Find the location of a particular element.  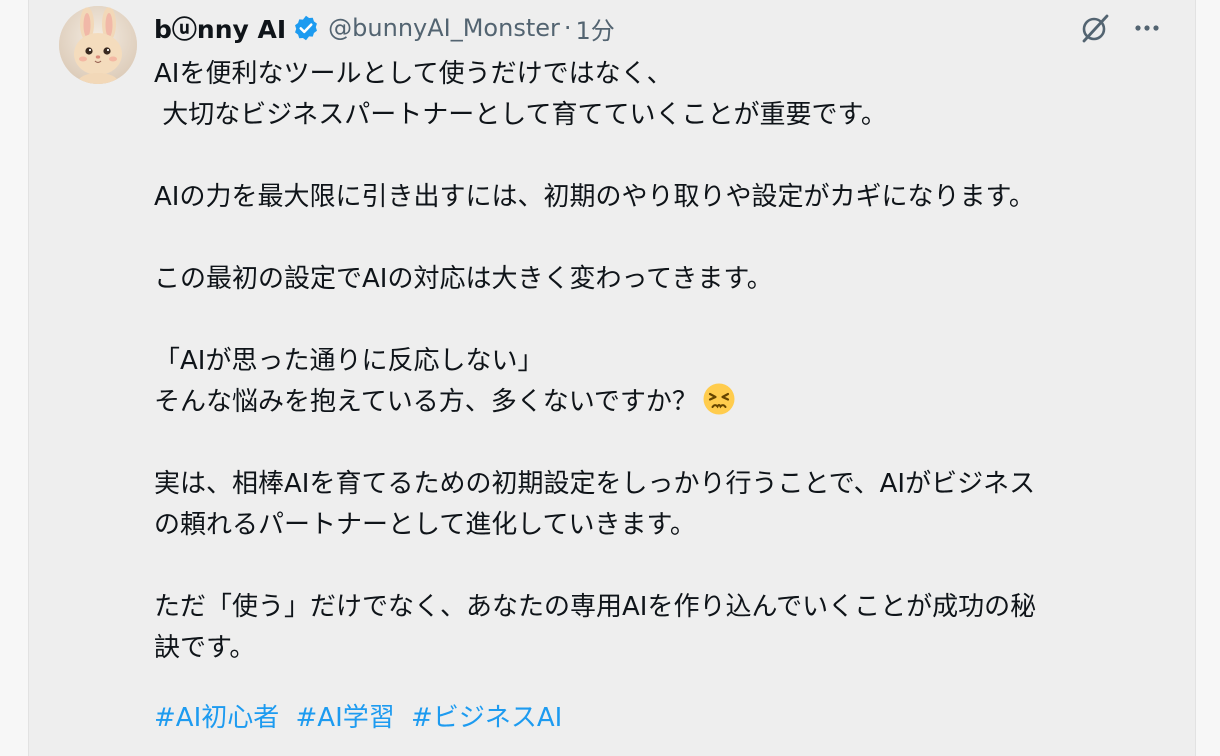

tweet-header: bⓤnny AI @bunnyAI_Monster · 1分 is located at coordinates (384, 28).